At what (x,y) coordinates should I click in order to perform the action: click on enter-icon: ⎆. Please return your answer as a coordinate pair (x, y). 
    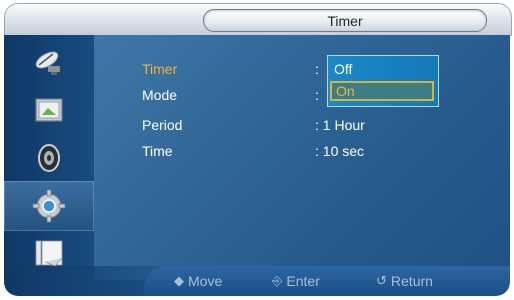
    Looking at the image, I should click on (277, 280).